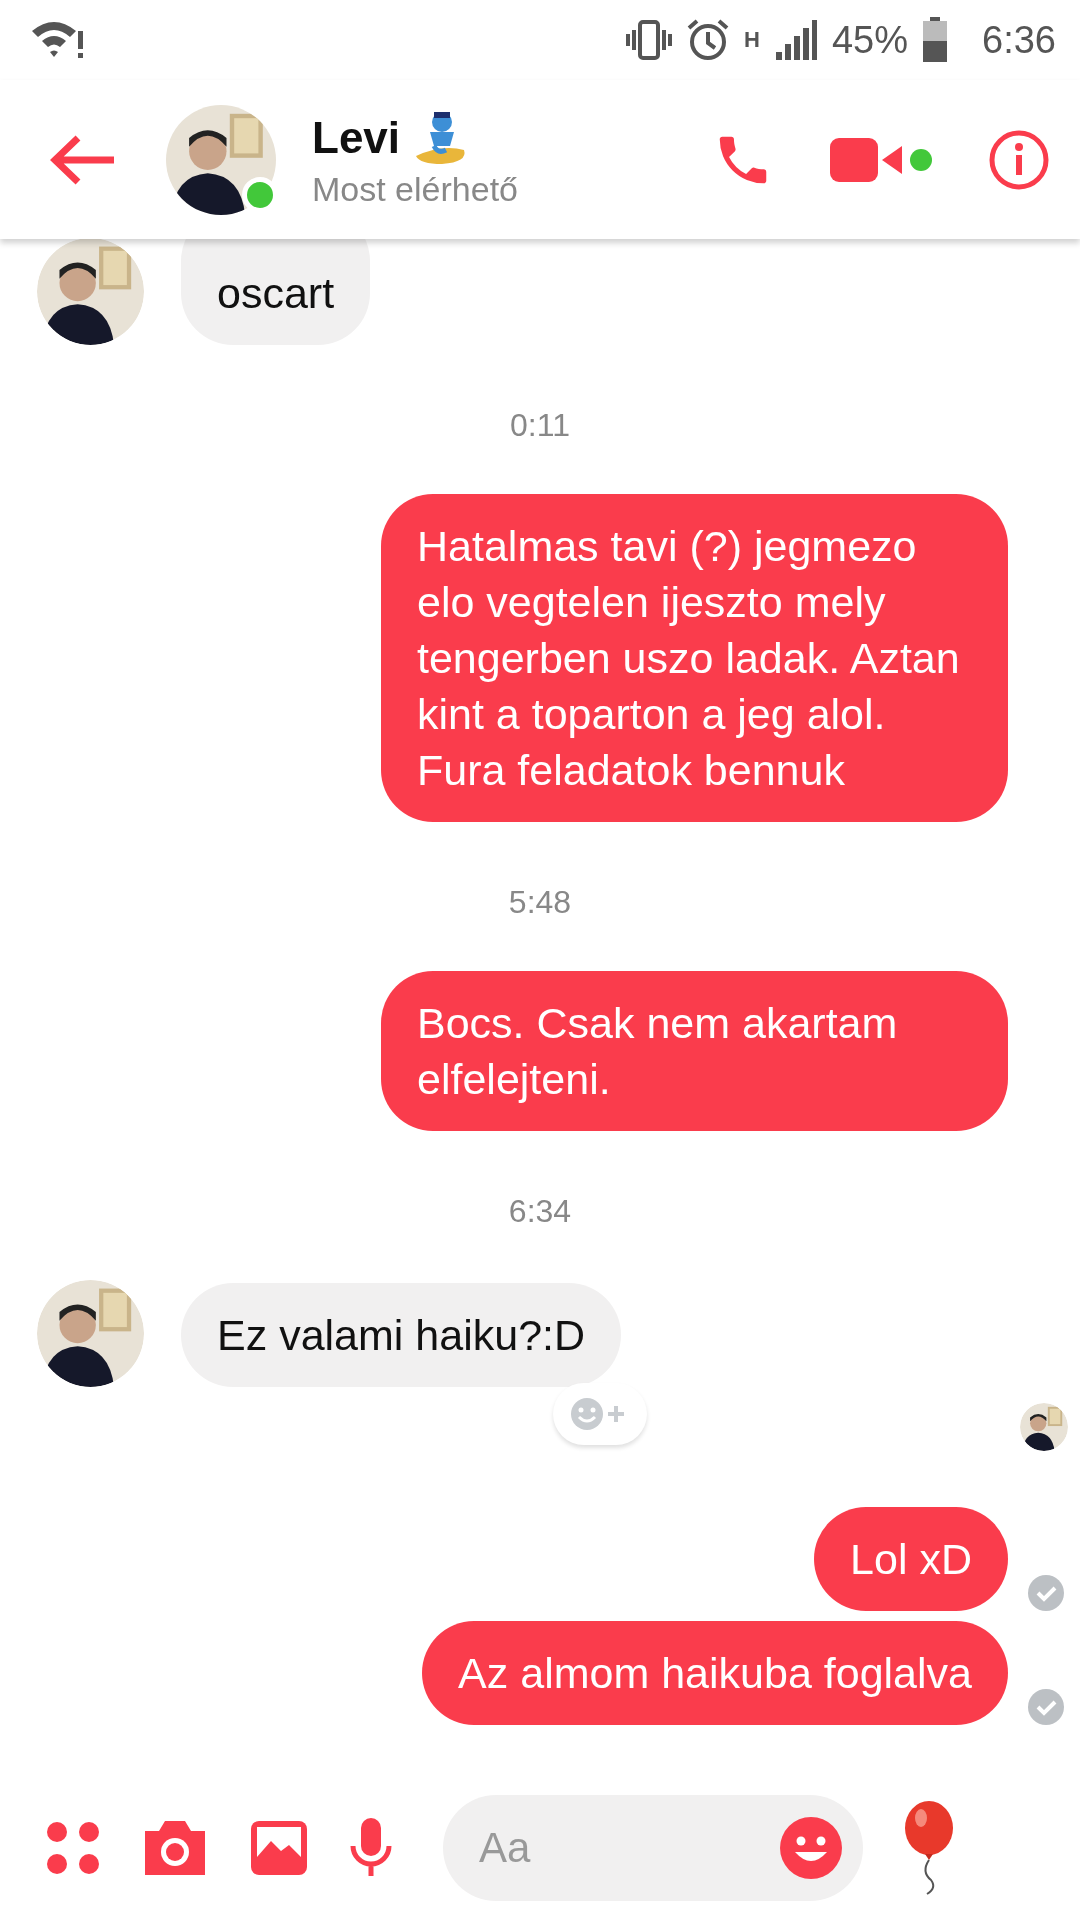 This screenshot has width=1080, height=1920. I want to click on emoji-button, so click(811, 1848).